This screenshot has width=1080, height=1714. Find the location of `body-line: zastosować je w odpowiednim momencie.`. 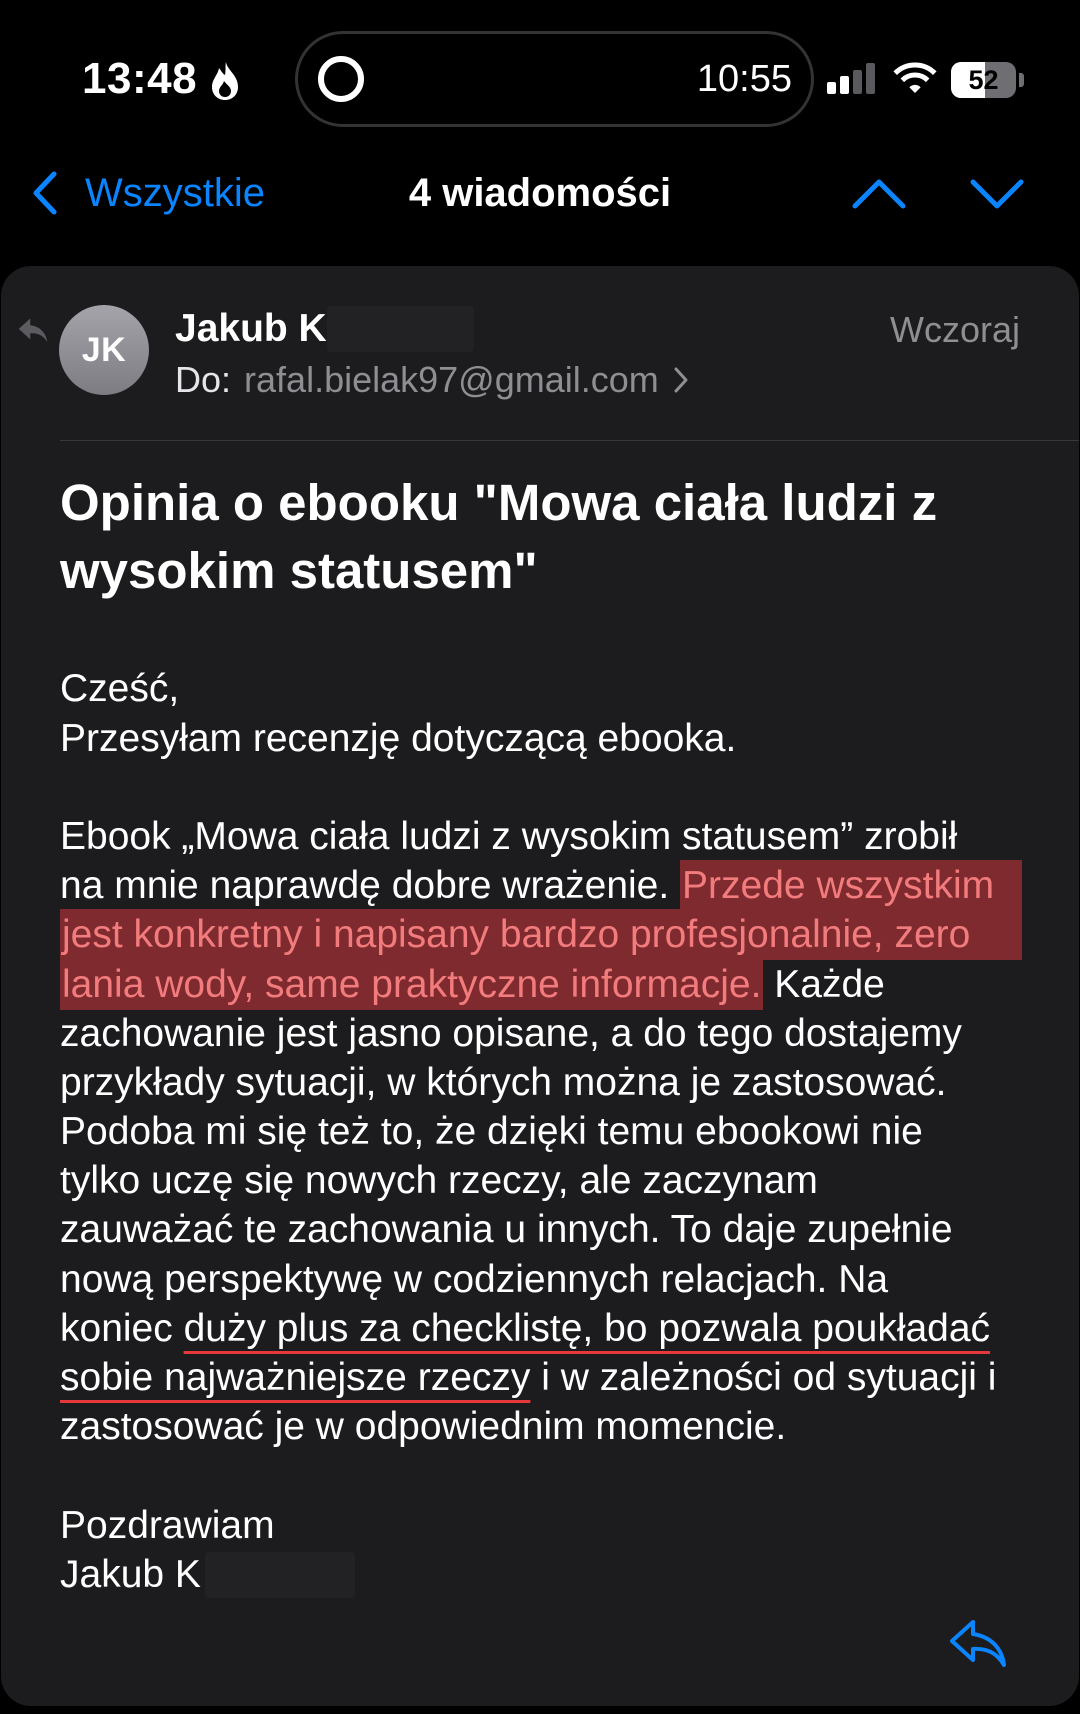

body-line: zastosować je w odpowiednim momencie. is located at coordinates (560, 1426).